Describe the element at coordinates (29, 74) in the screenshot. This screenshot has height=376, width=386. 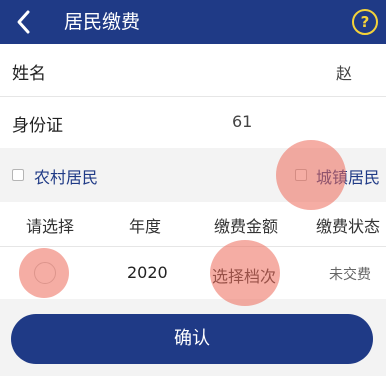
I see `name-label: 姓名` at that location.